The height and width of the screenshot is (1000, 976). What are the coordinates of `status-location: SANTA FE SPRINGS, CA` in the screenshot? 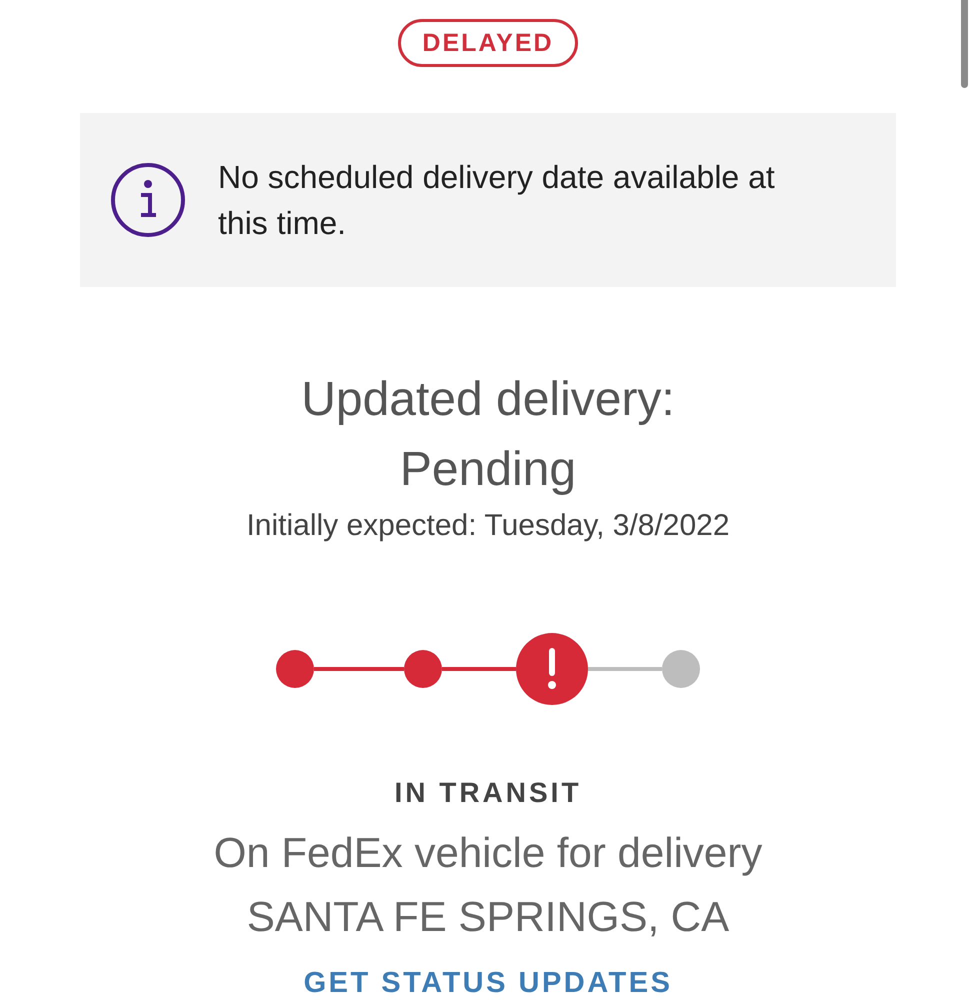 It's located at (488, 917).